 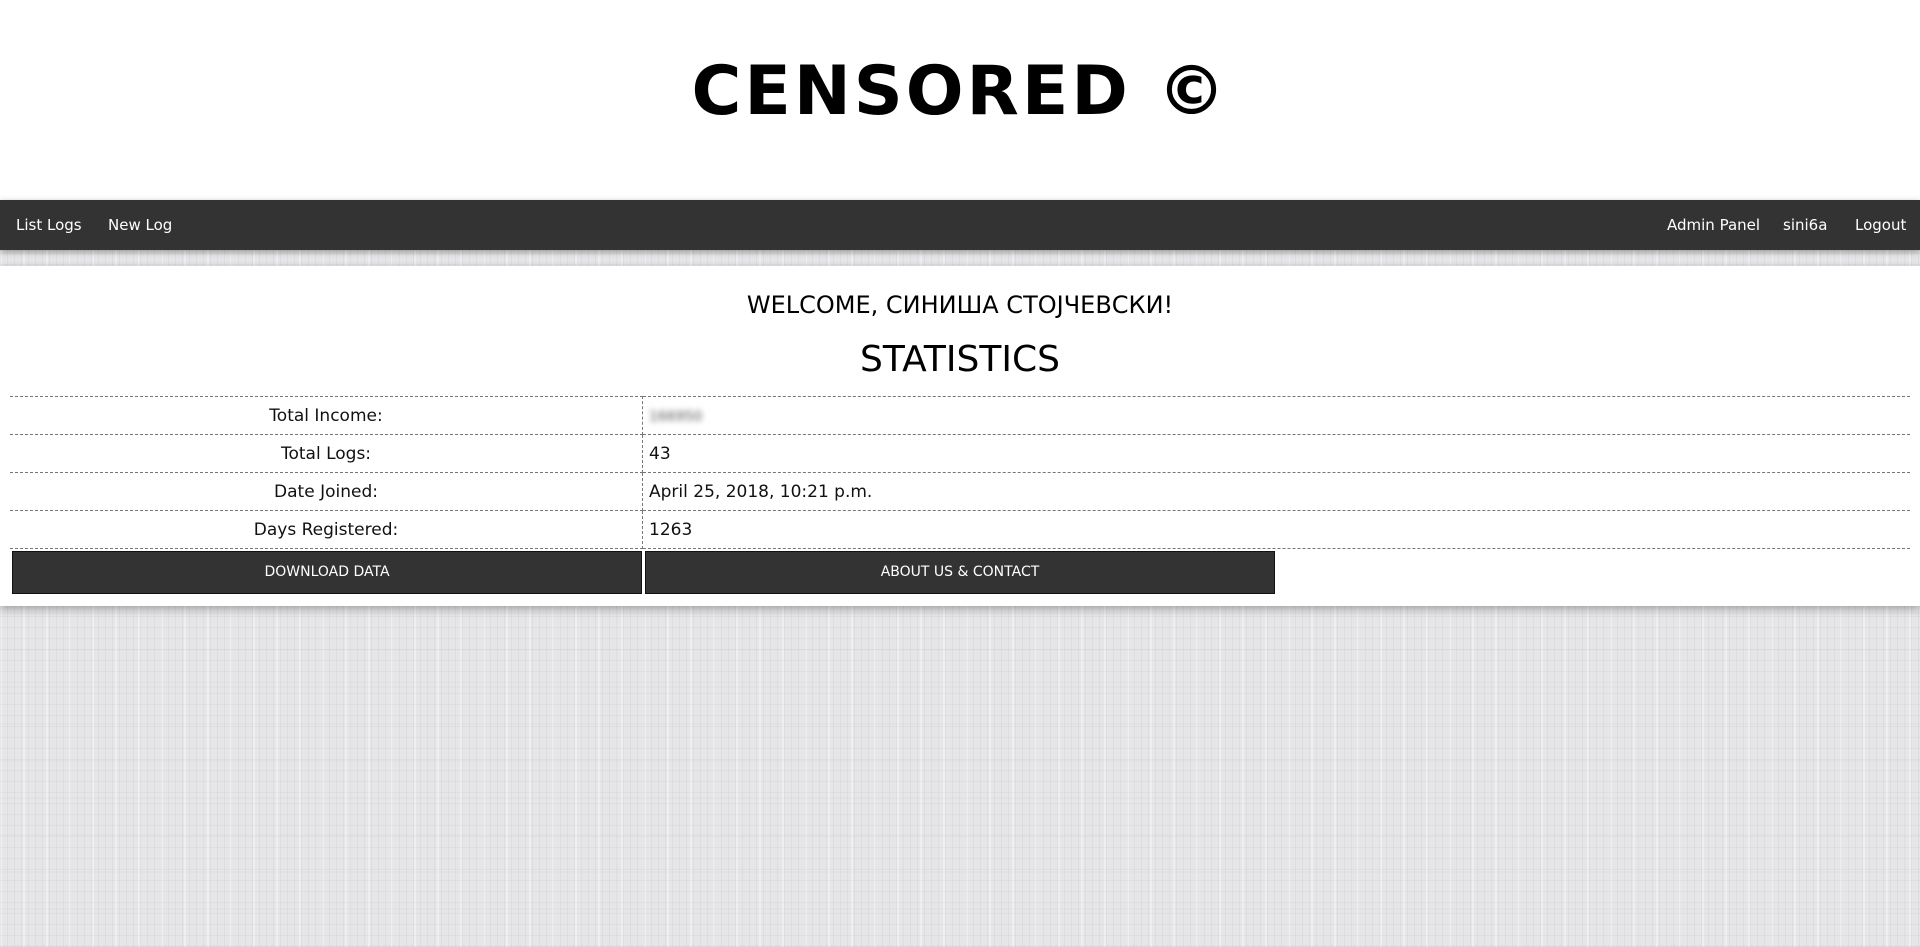 What do you see at coordinates (1276, 491) in the screenshot?
I see `stat-value: April 25, 2018, 10:21 p.m.` at bounding box center [1276, 491].